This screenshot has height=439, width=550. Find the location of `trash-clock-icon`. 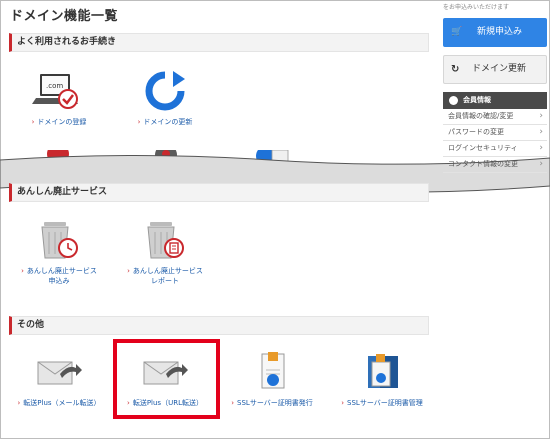

trash-clock-icon is located at coordinates (59, 240).